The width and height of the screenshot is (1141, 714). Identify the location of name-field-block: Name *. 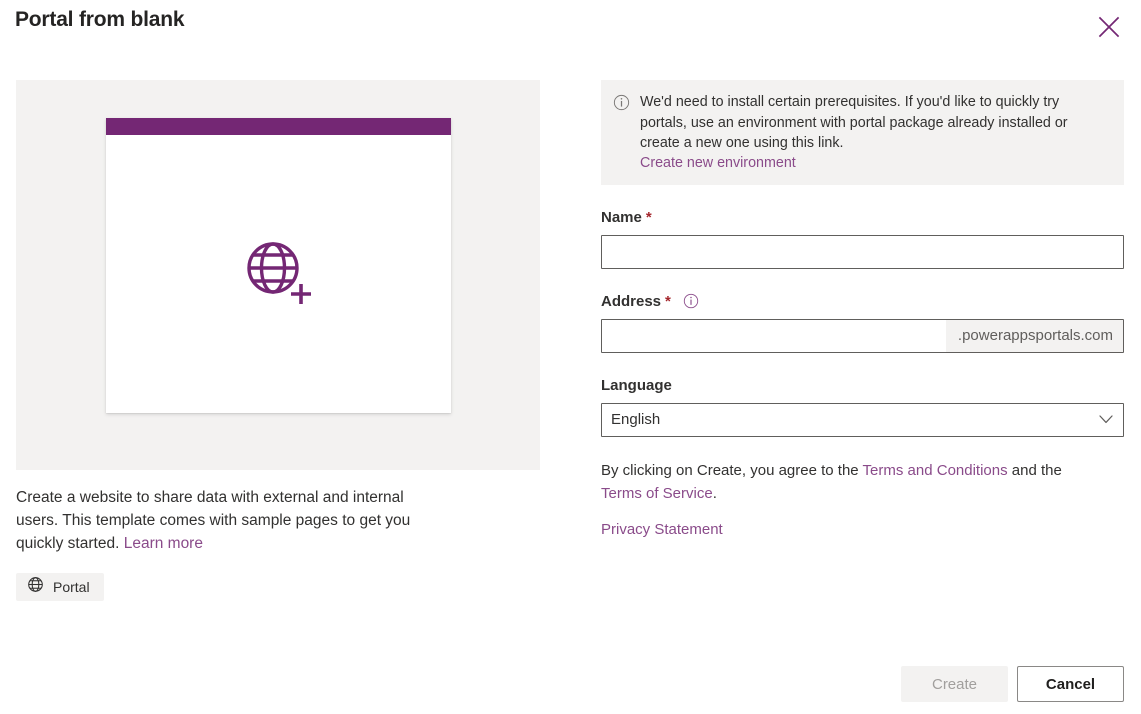
(862, 239).